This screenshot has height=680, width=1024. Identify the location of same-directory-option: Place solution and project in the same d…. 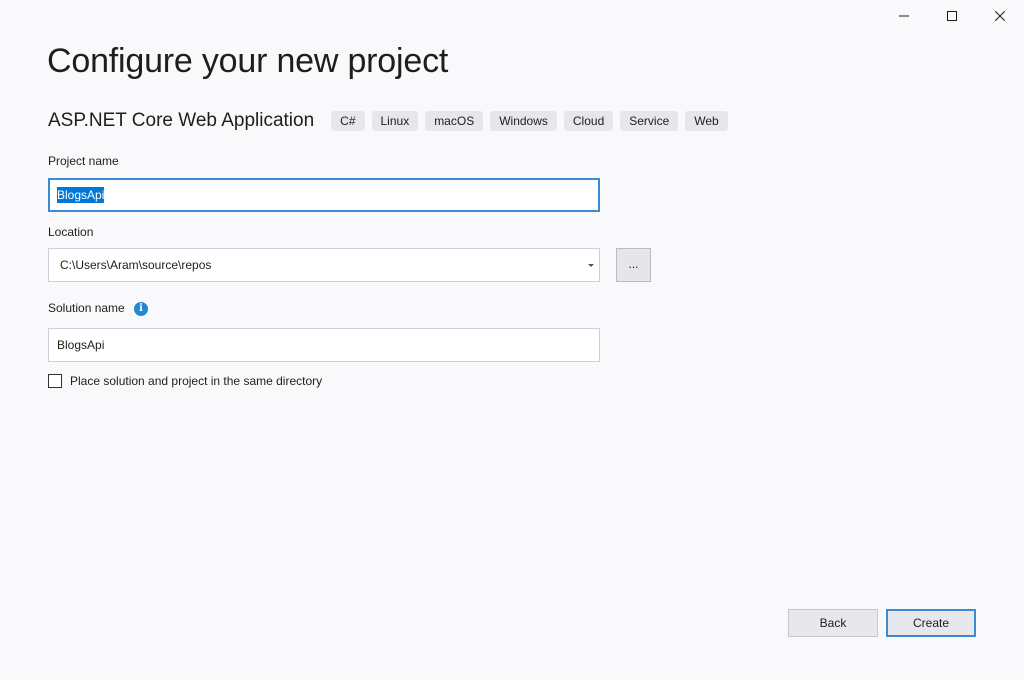
(185, 381).